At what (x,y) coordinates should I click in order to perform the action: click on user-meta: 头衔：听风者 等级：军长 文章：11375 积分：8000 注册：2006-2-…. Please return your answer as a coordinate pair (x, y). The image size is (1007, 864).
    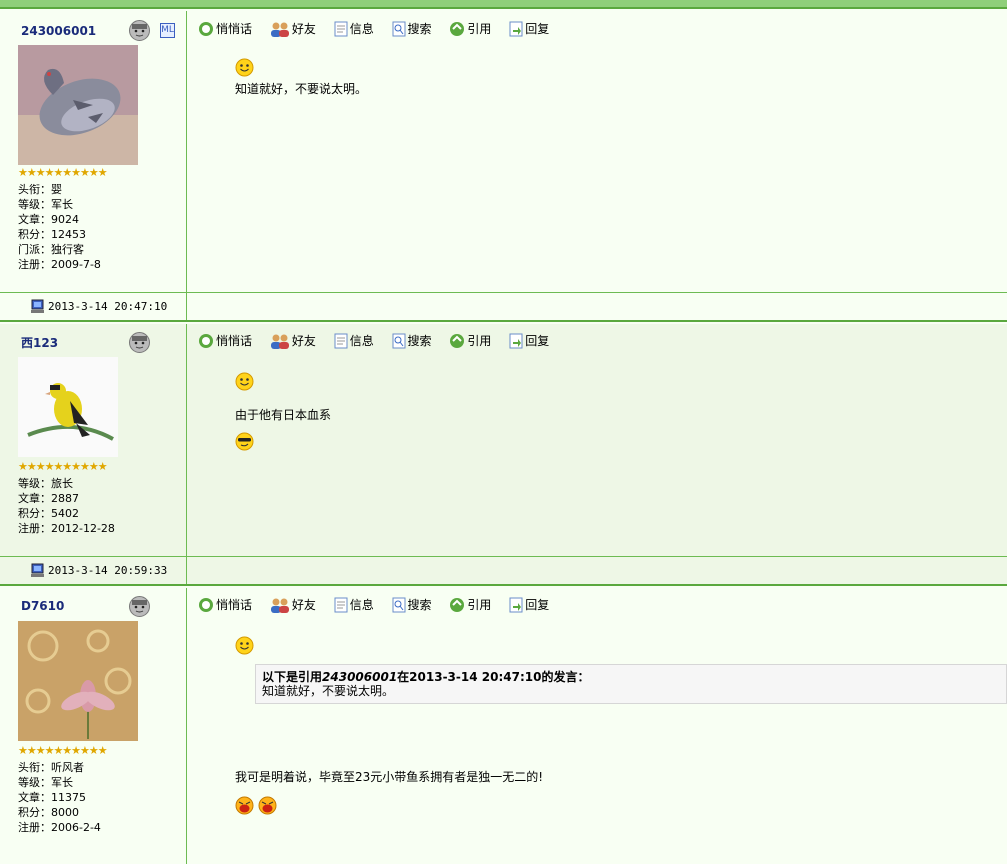
    Looking at the image, I should click on (59, 797).